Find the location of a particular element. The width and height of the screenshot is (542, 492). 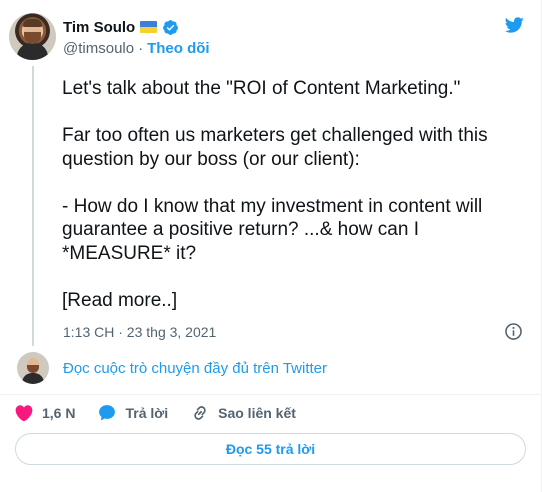

ukraine-flag-icon is located at coordinates (149, 27).